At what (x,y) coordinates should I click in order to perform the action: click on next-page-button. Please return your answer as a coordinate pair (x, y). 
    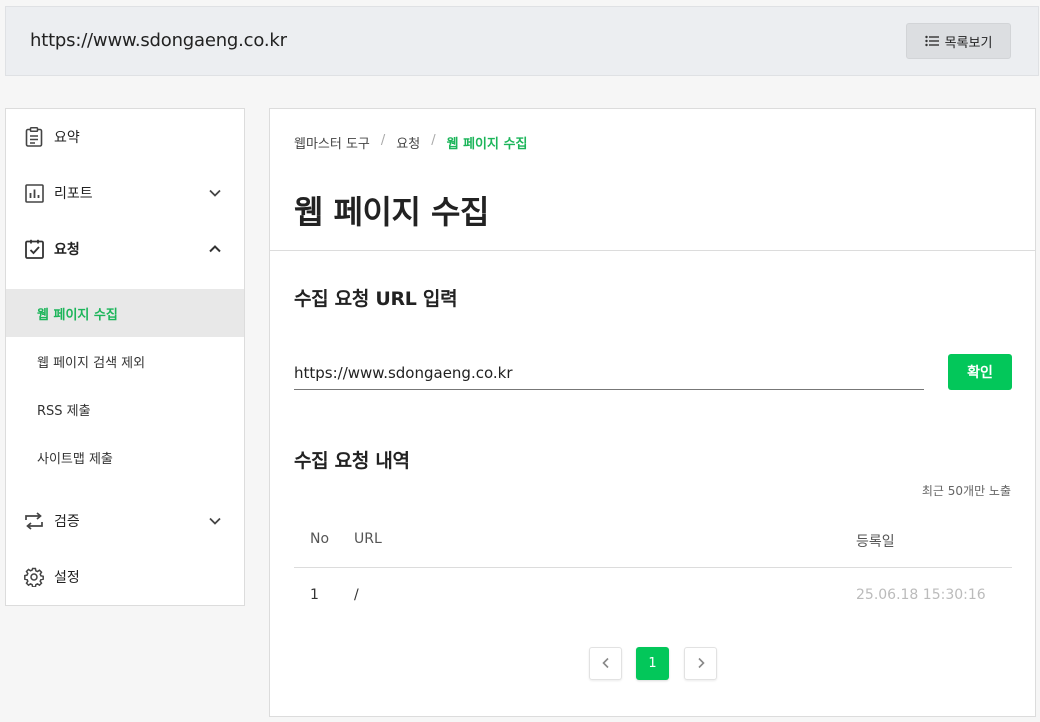
    Looking at the image, I should click on (700, 663).